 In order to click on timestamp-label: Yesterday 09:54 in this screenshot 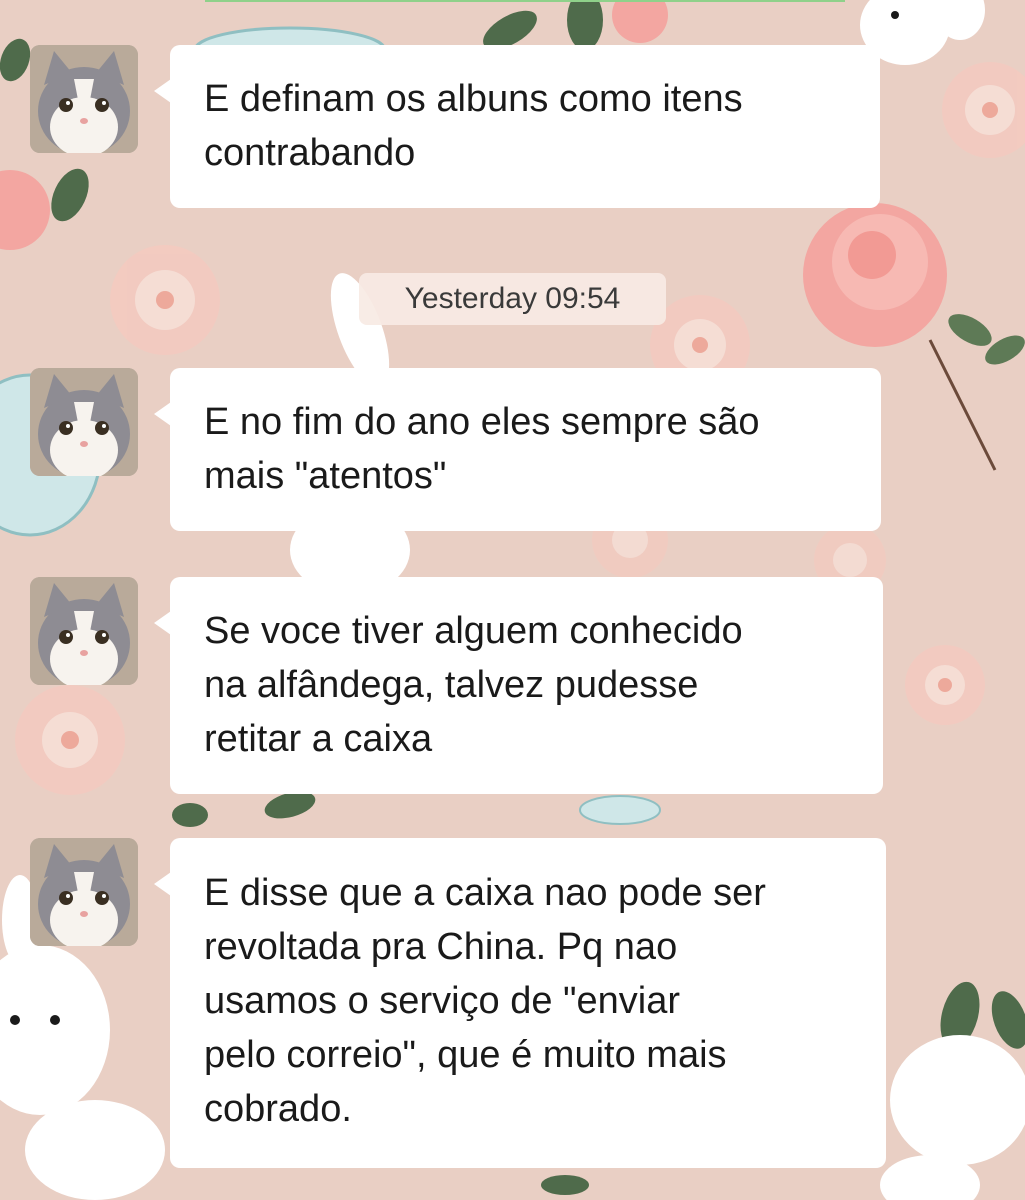, I will do `click(512, 299)`.